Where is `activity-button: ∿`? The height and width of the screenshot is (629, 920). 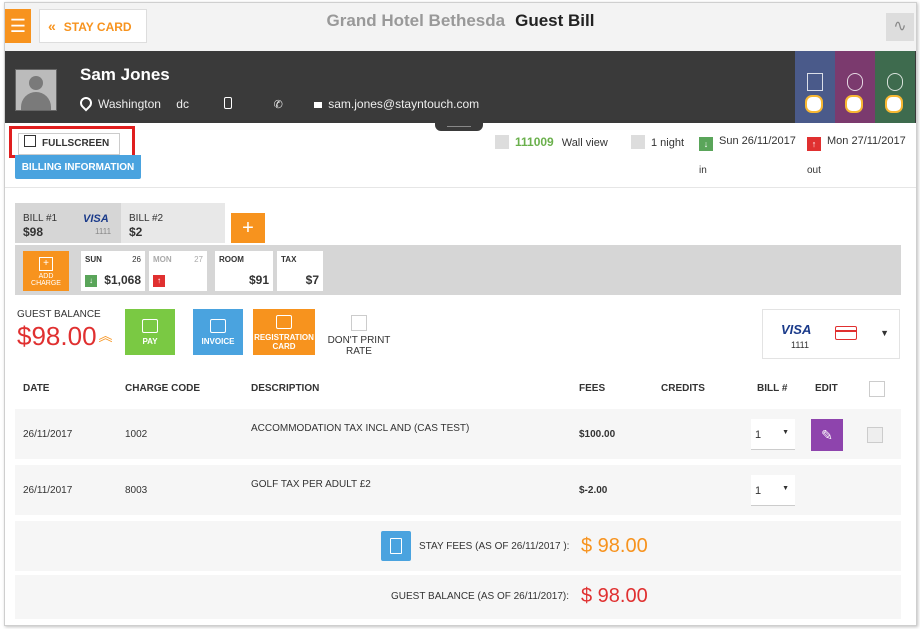 activity-button: ∿ is located at coordinates (900, 27).